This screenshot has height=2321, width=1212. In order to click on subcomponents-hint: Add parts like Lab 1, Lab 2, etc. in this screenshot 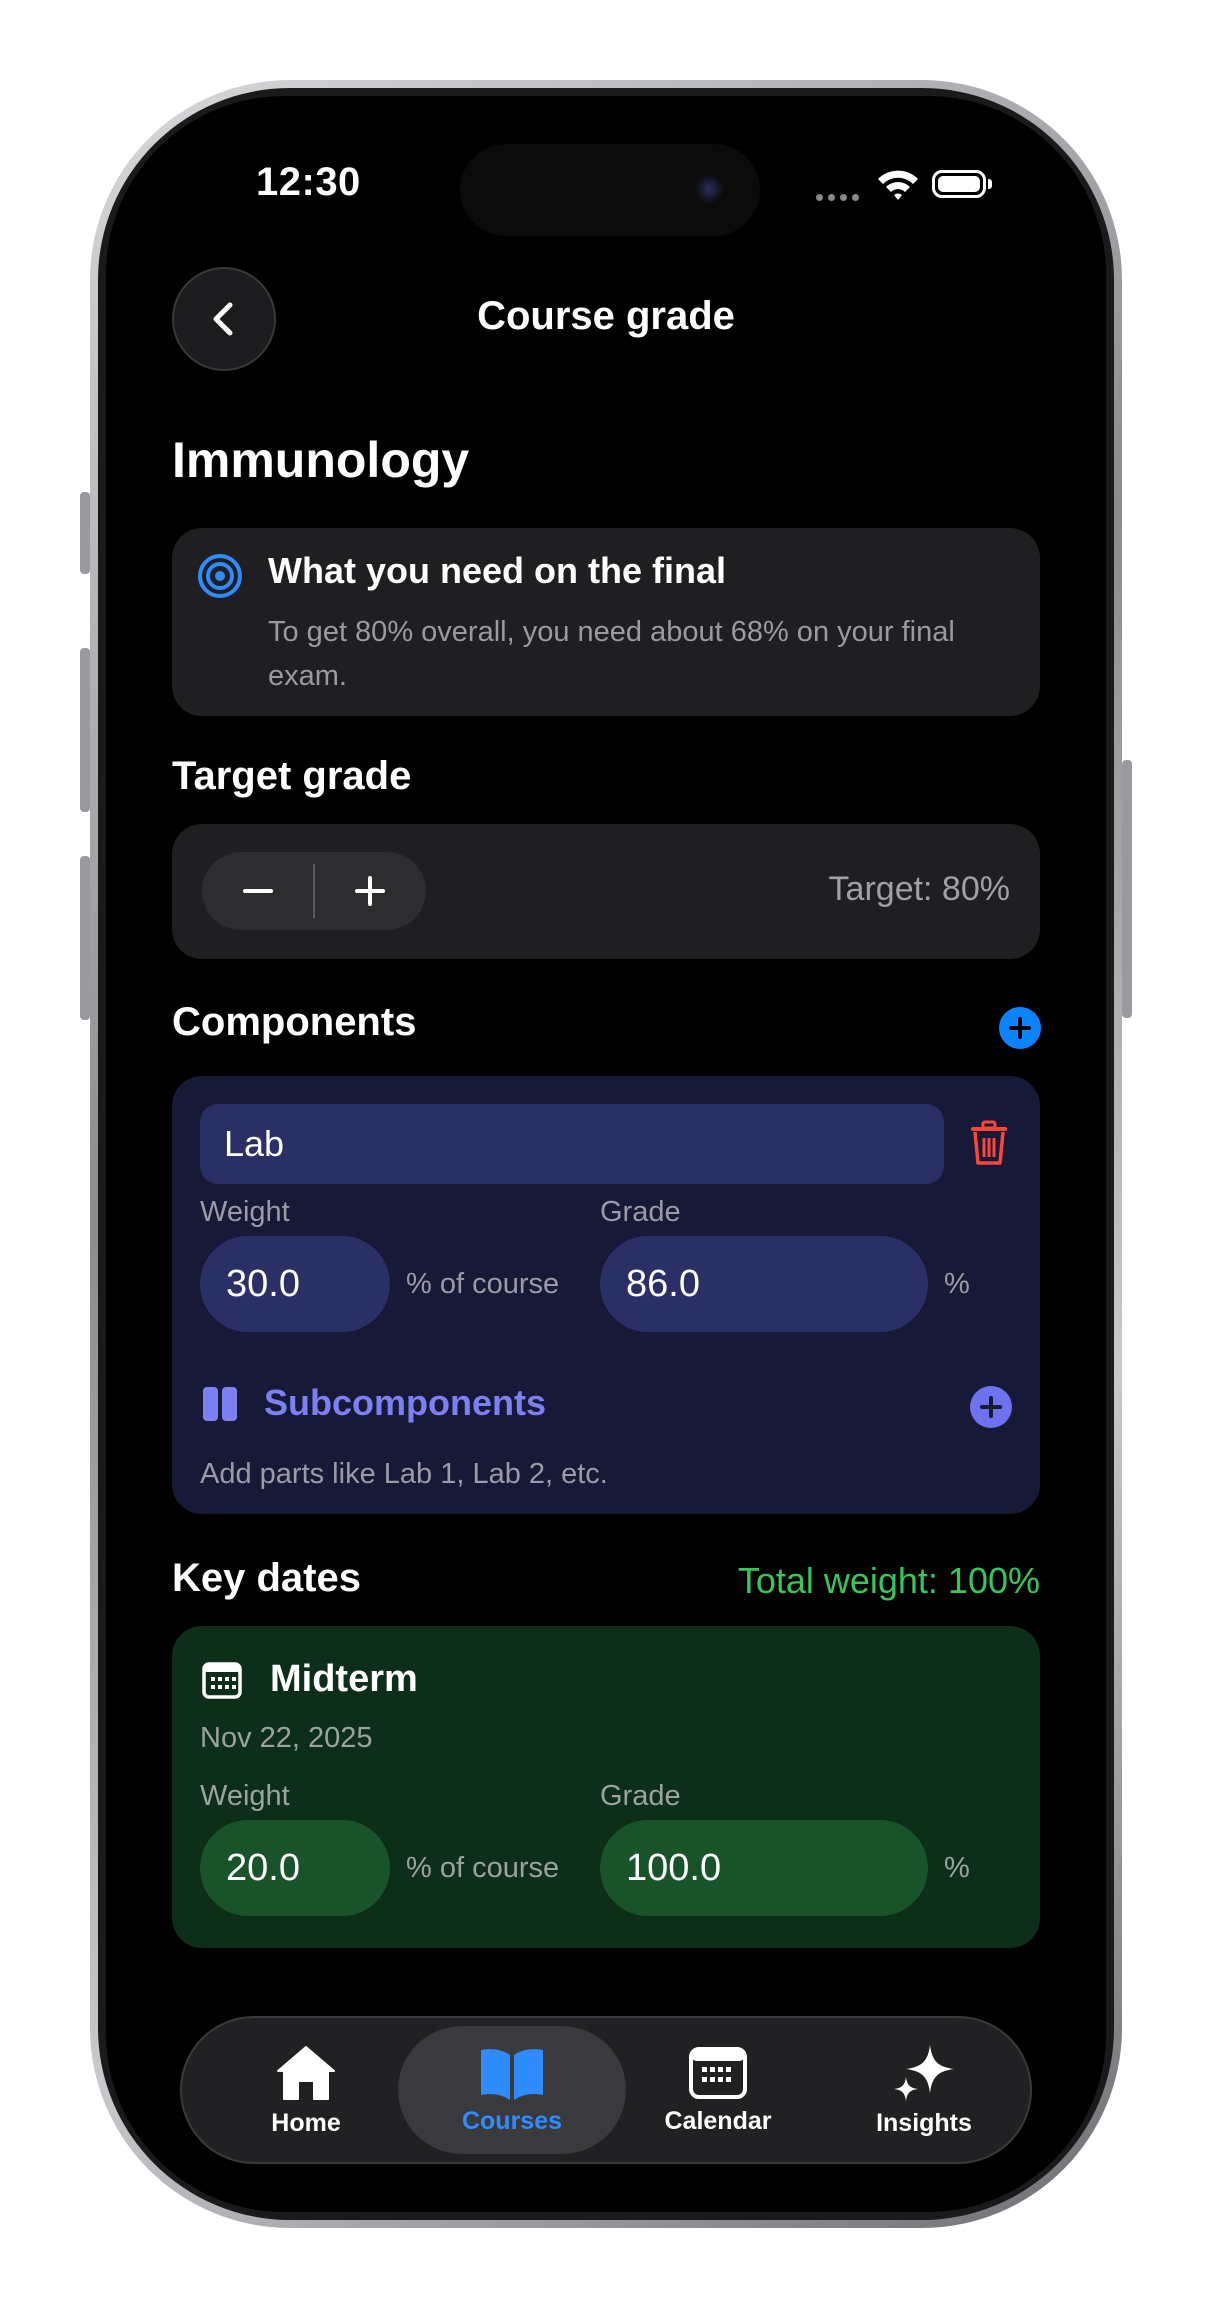, I will do `click(404, 1474)`.